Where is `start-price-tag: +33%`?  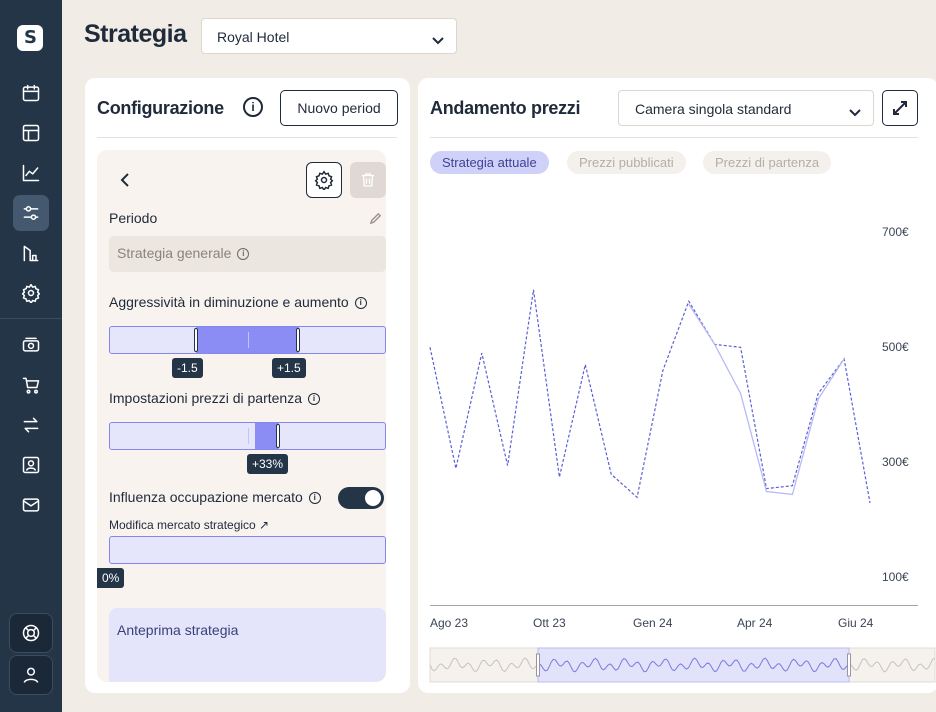
start-price-tag: +33% is located at coordinates (268, 464).